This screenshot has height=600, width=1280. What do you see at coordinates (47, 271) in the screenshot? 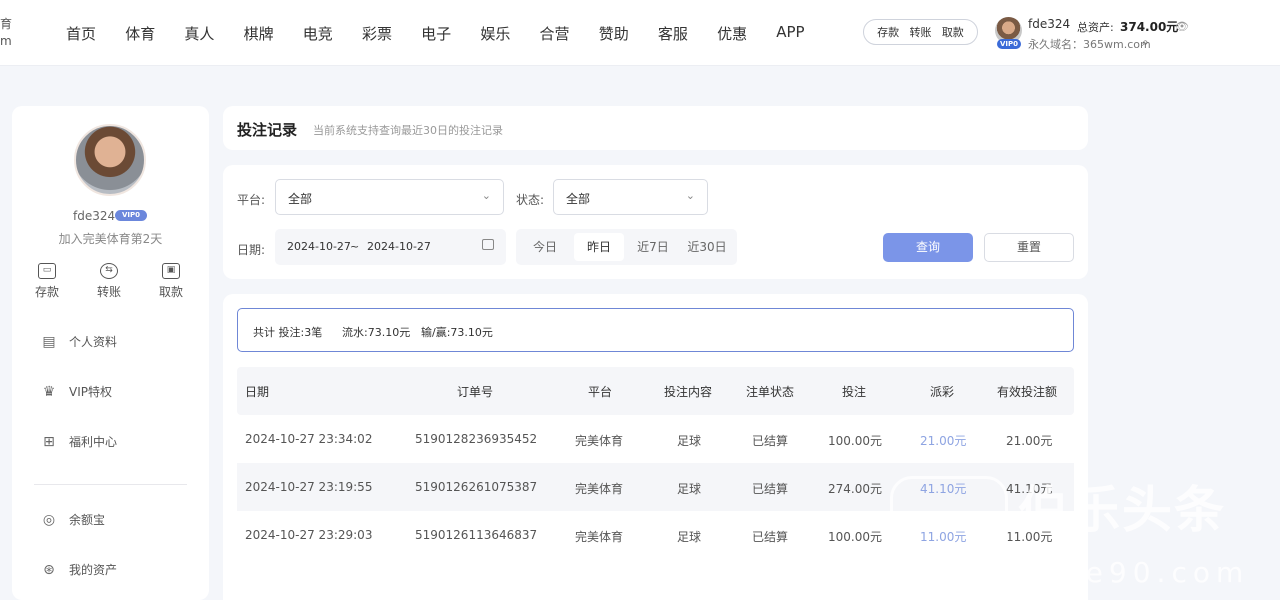
I see `wallet-icon: ▭` at bounding box center [47, 271].